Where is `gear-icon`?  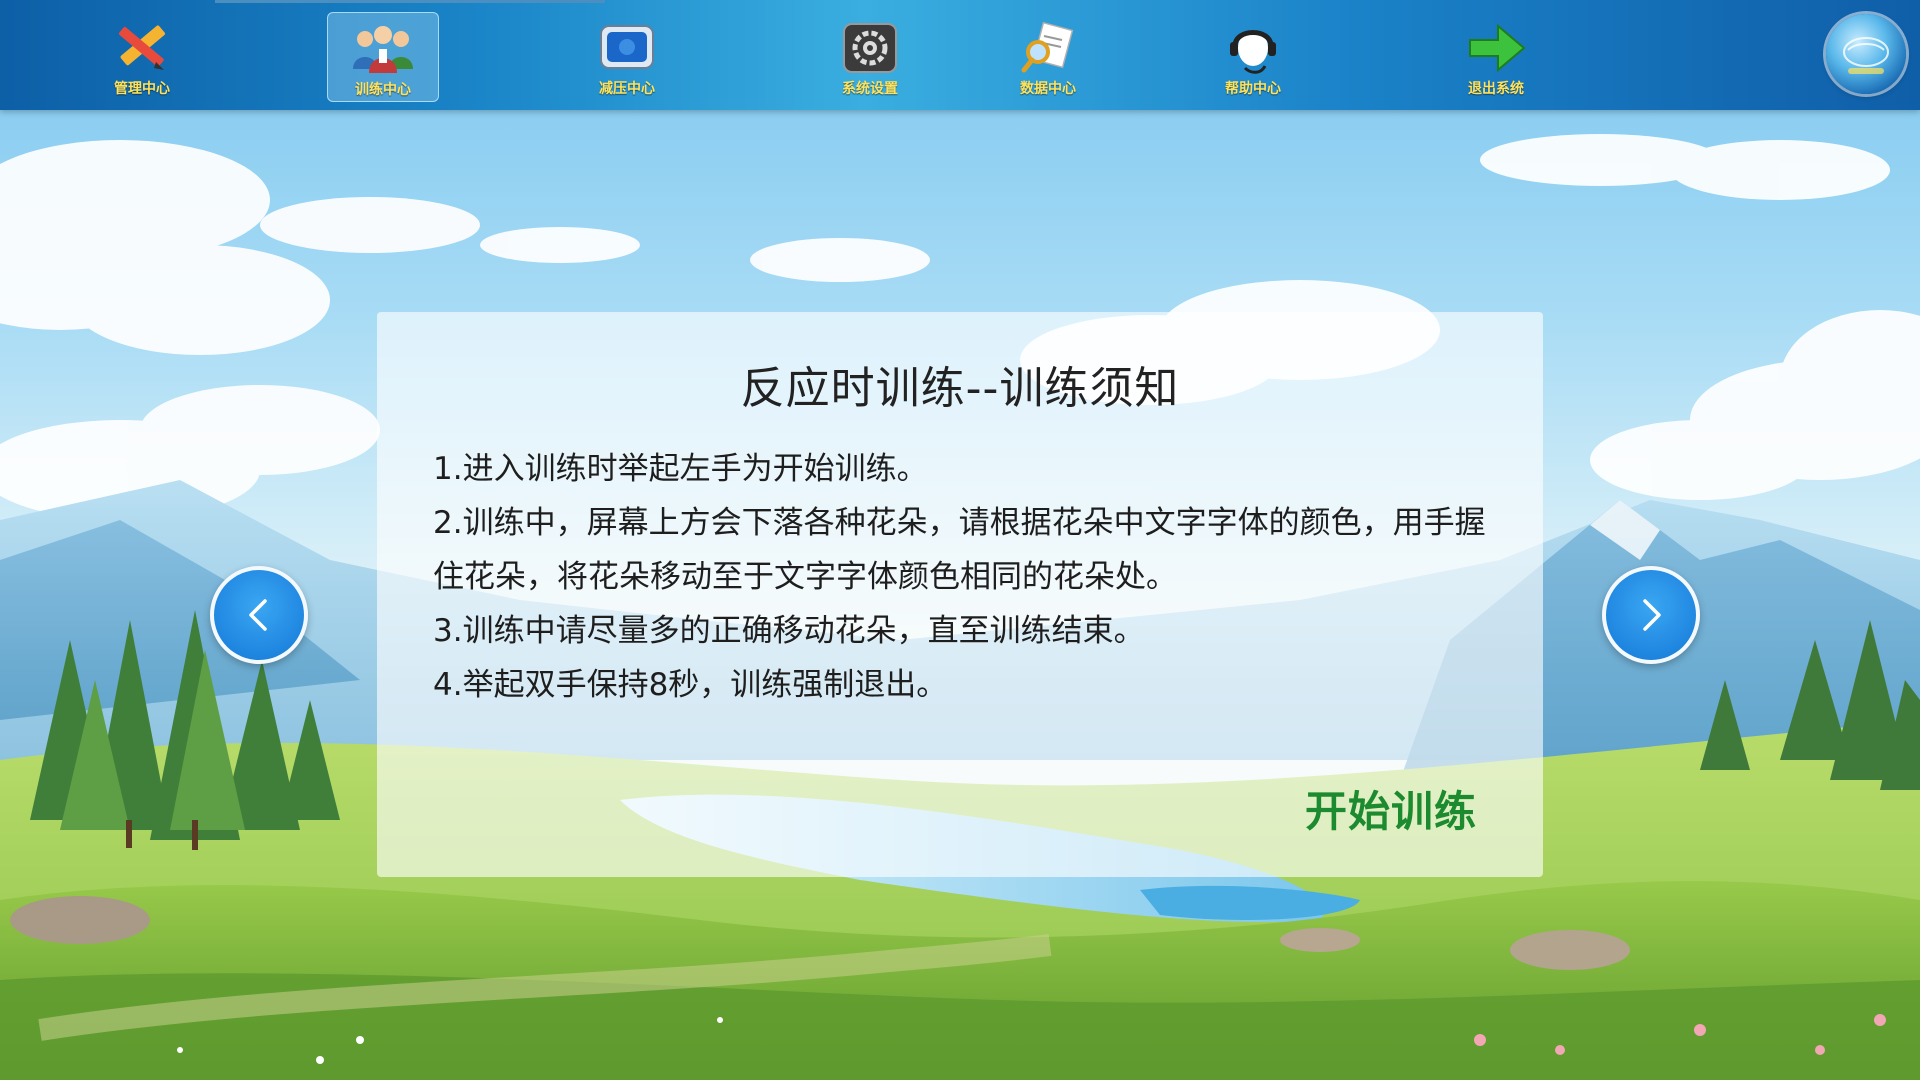 gear-icon is located at coordinates (870, 48).